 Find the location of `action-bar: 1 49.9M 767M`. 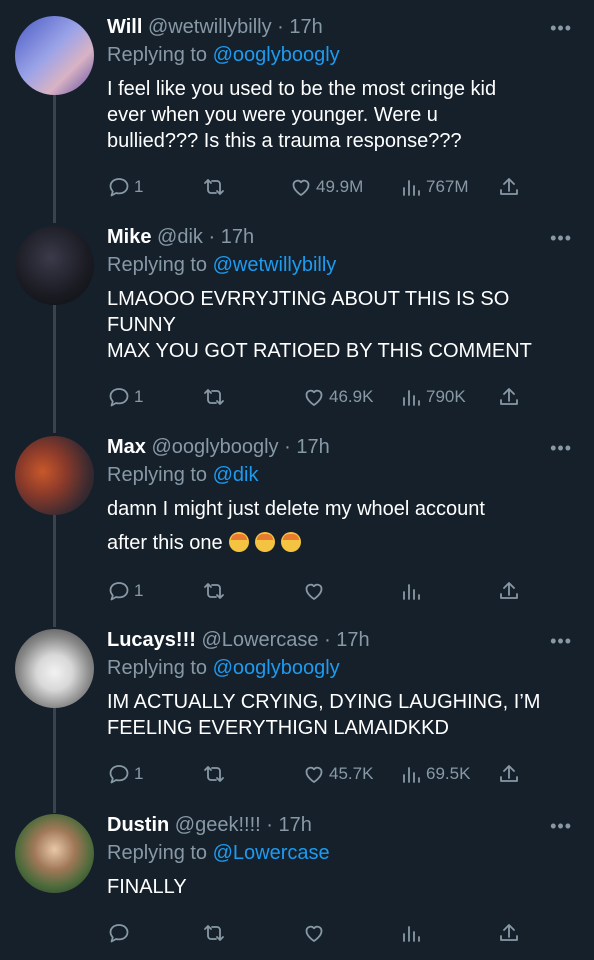

action-bar: 1 49.9M 767M is located at coordinates (317, 187).